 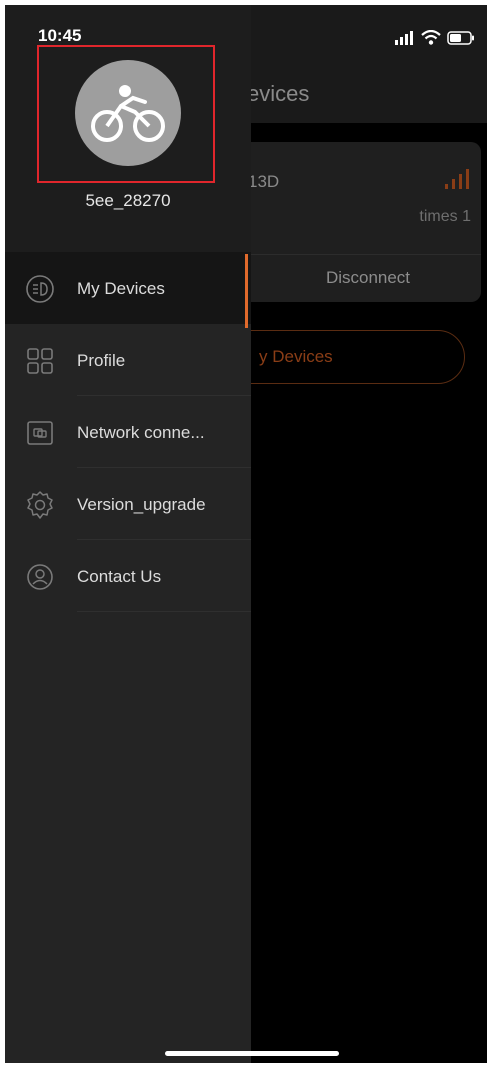 What do you see at coordinates (278, 93) in the screenshot?
I see `page-title: evices` at bounding box center [278, 93].